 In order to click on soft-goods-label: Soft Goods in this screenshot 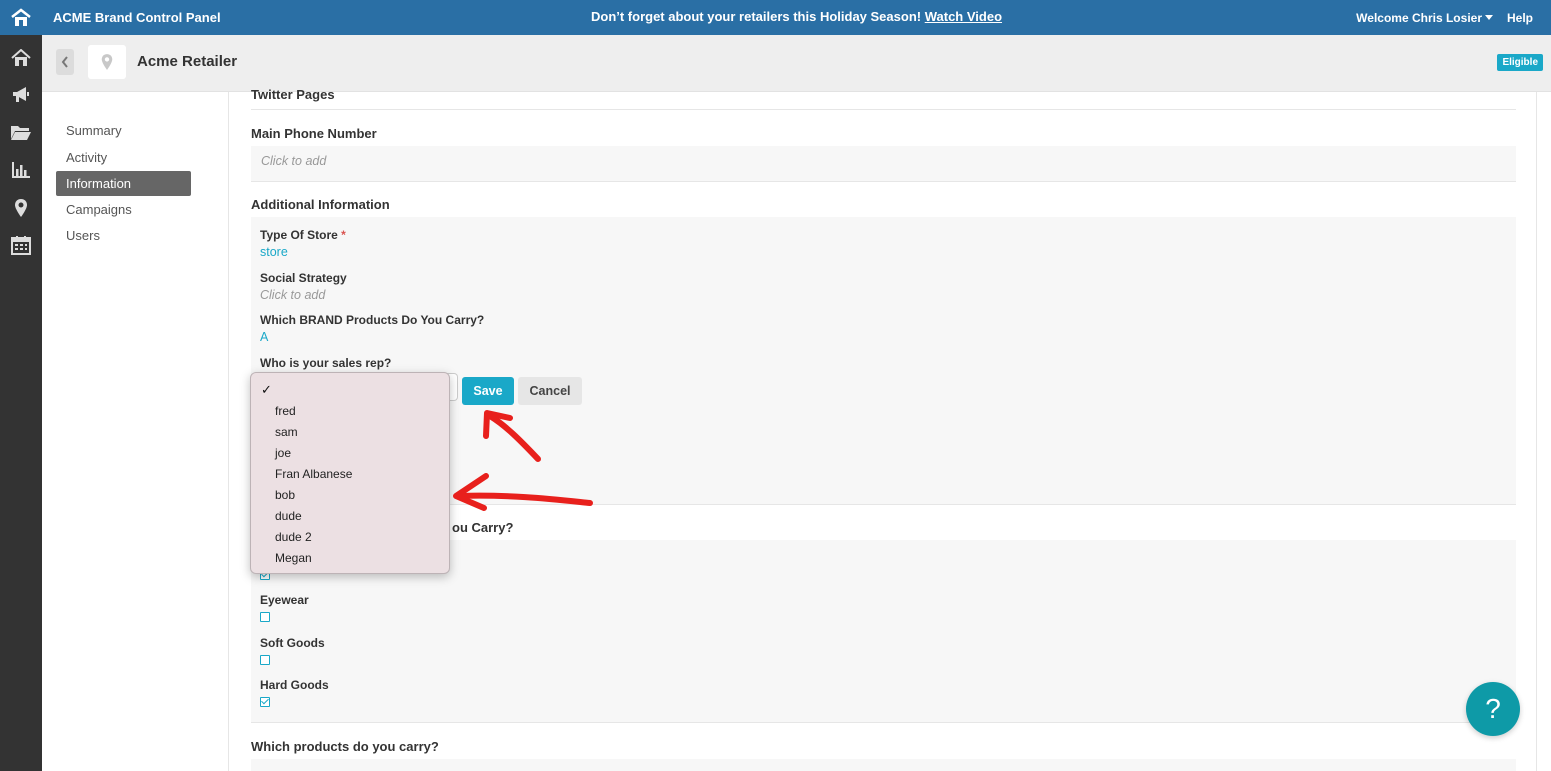, I will do `click(292, 643)`.